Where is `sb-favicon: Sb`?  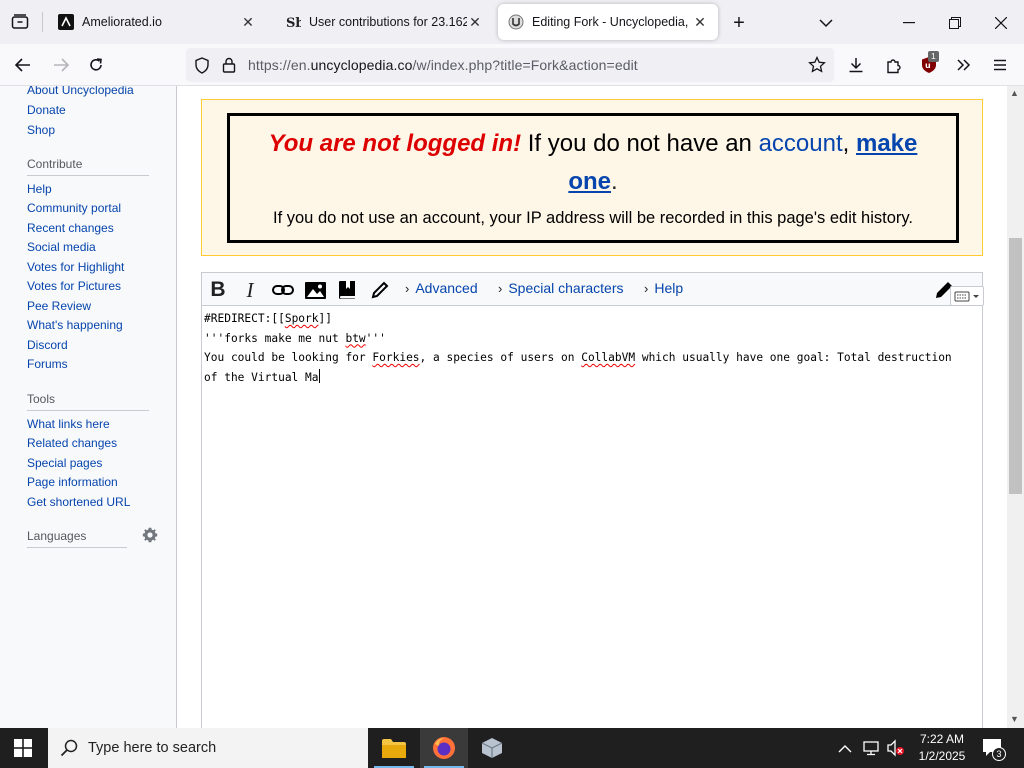
sb-favicon: Sb is located at coordinates (293, 22).